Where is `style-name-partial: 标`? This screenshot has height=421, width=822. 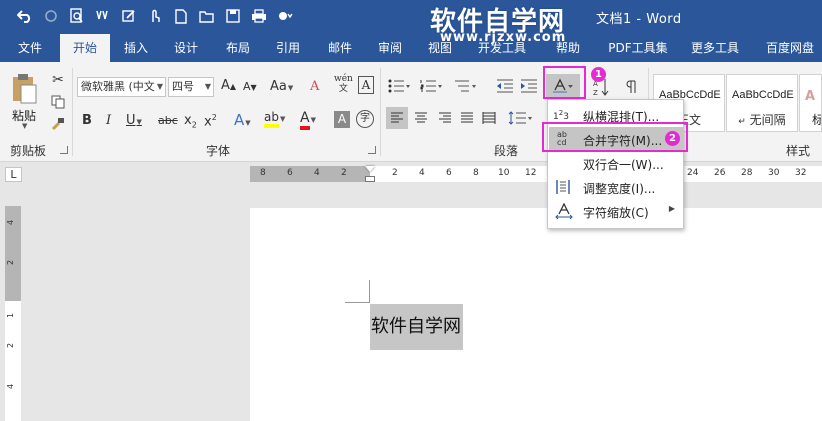 style-name-partial: 标 is located at coordinates (816, 119).